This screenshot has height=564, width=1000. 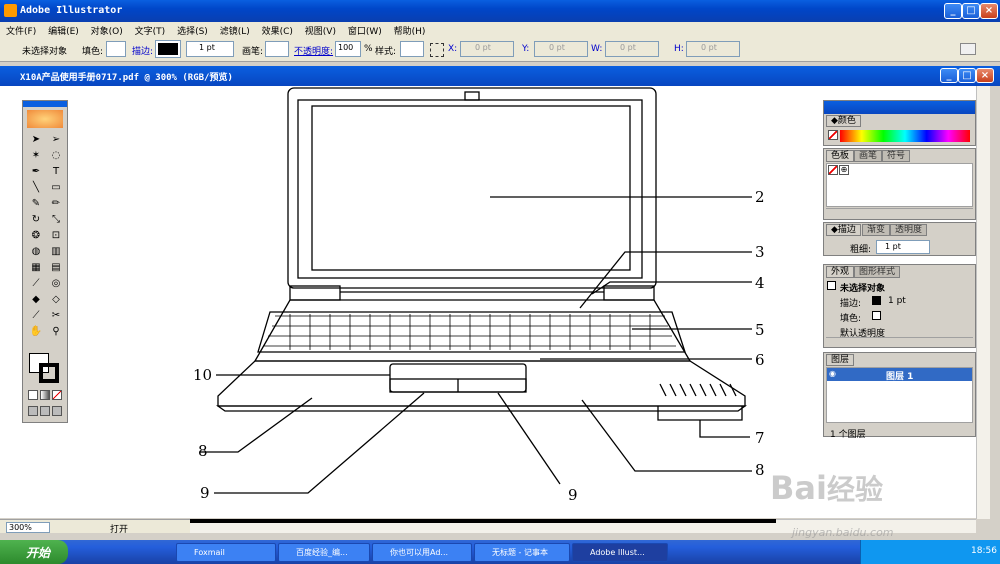 I want to click on live-paint-selection-tool-icon: ◇, so click(x=56, y=300).